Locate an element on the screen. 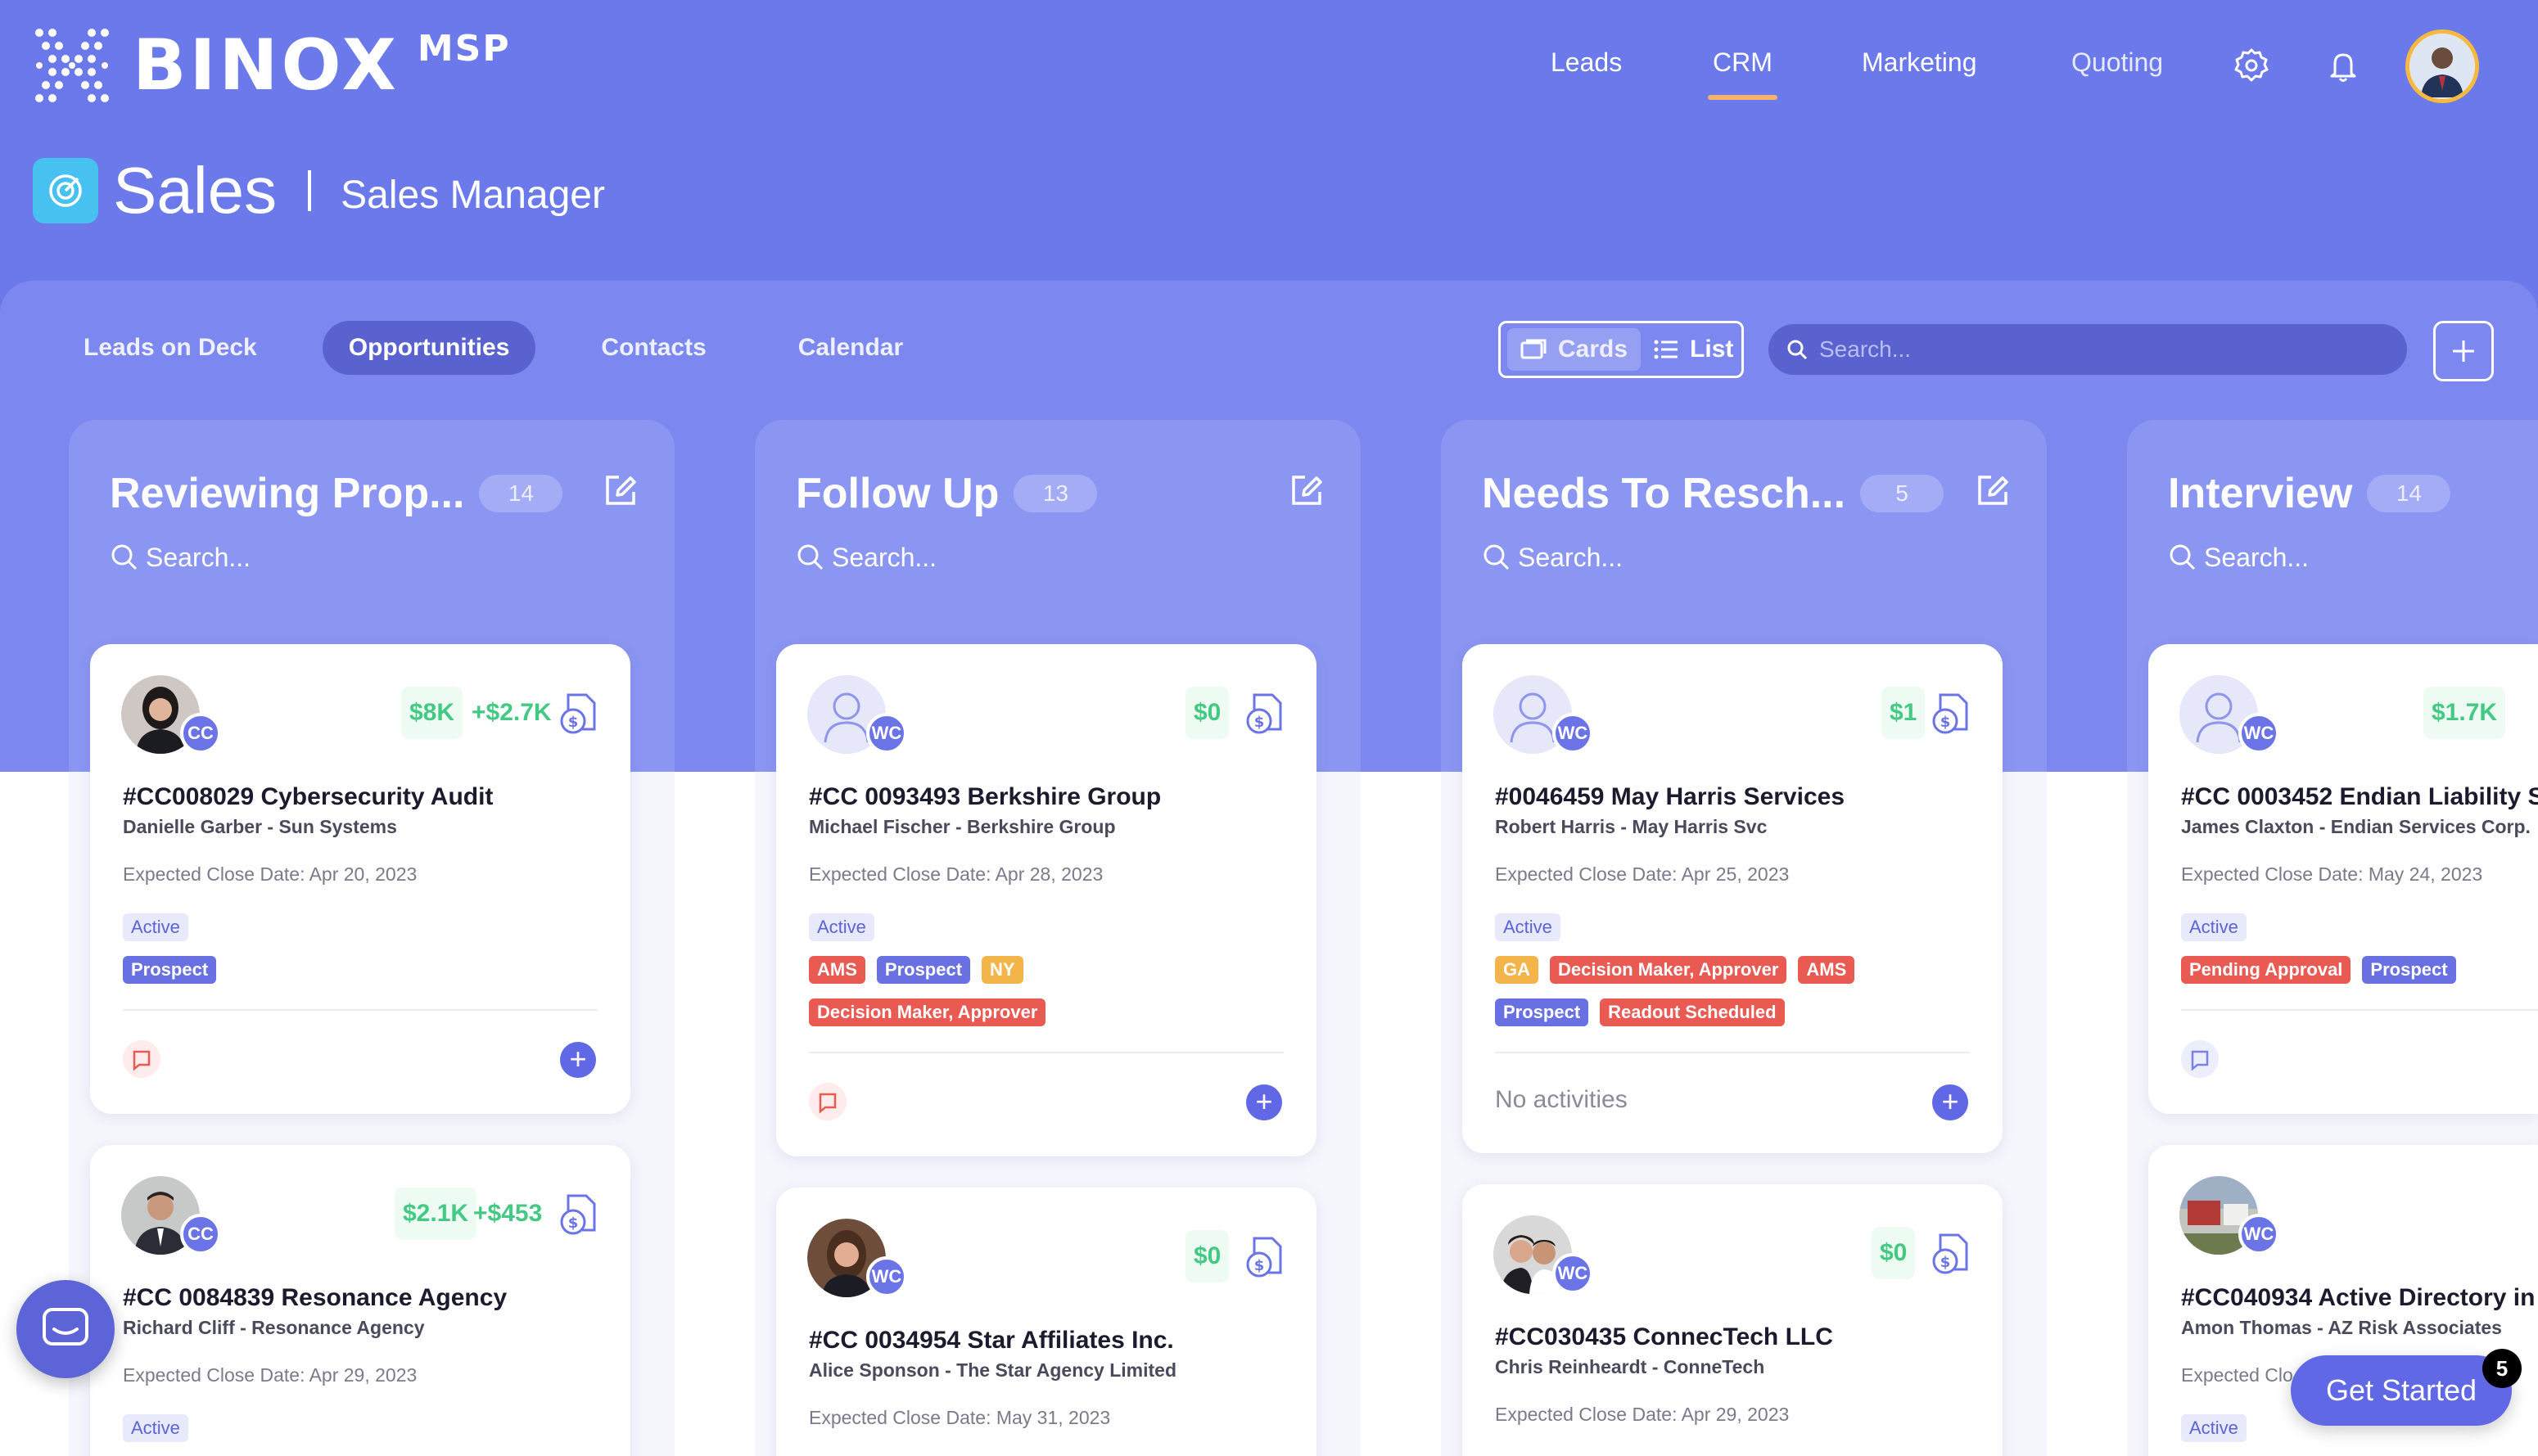 The image size is (2538, 1456). card-title: #CC 0034954 Star Affiliates Inc. is located at coordinates (992, 1341).